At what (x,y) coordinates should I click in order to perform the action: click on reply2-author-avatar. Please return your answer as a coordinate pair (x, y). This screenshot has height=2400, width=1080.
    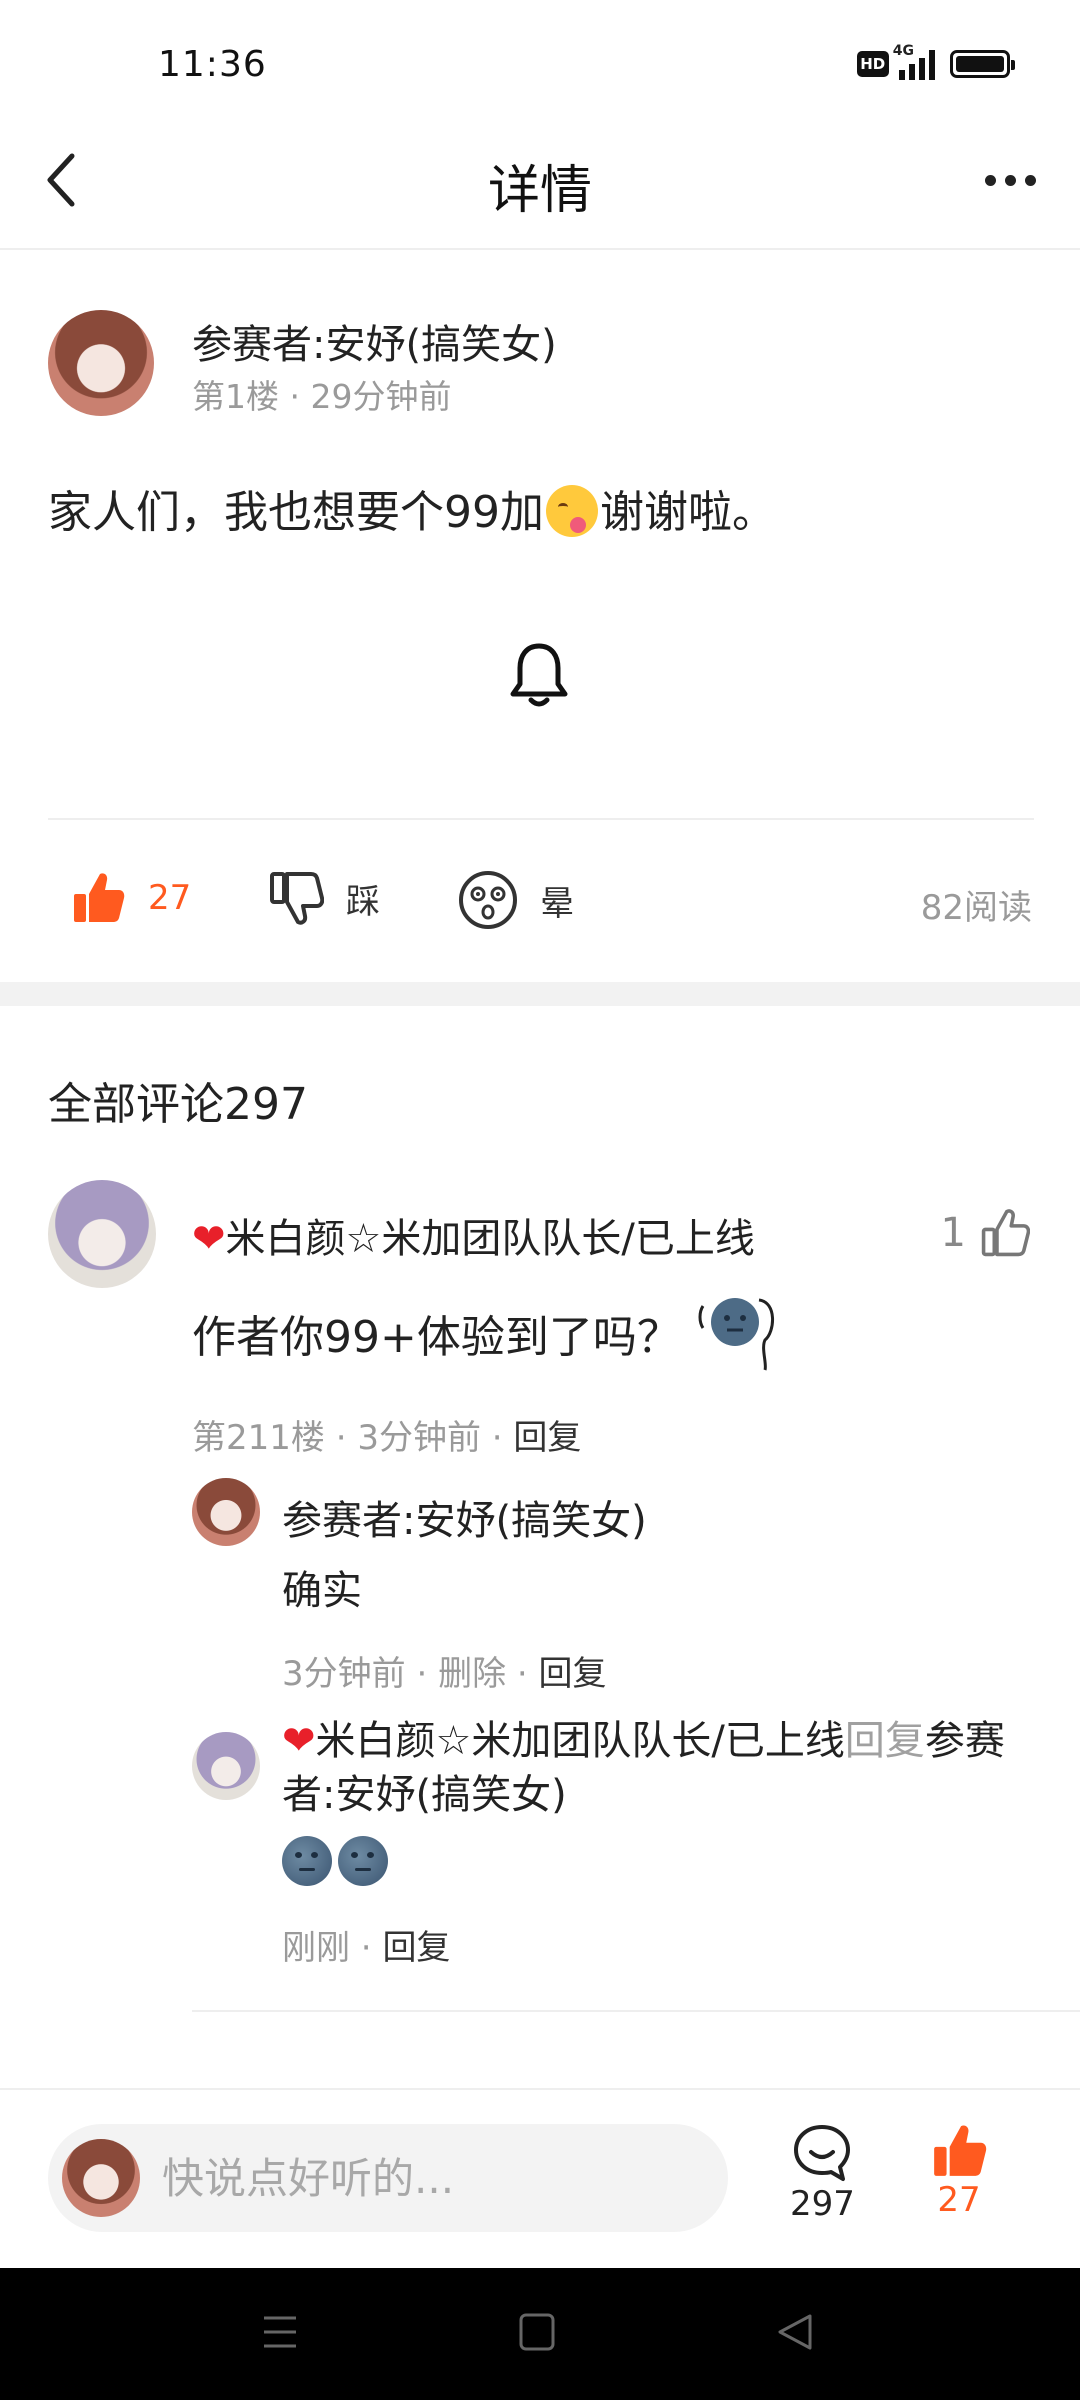
    Looking at the image, I should click on (226, 1766).